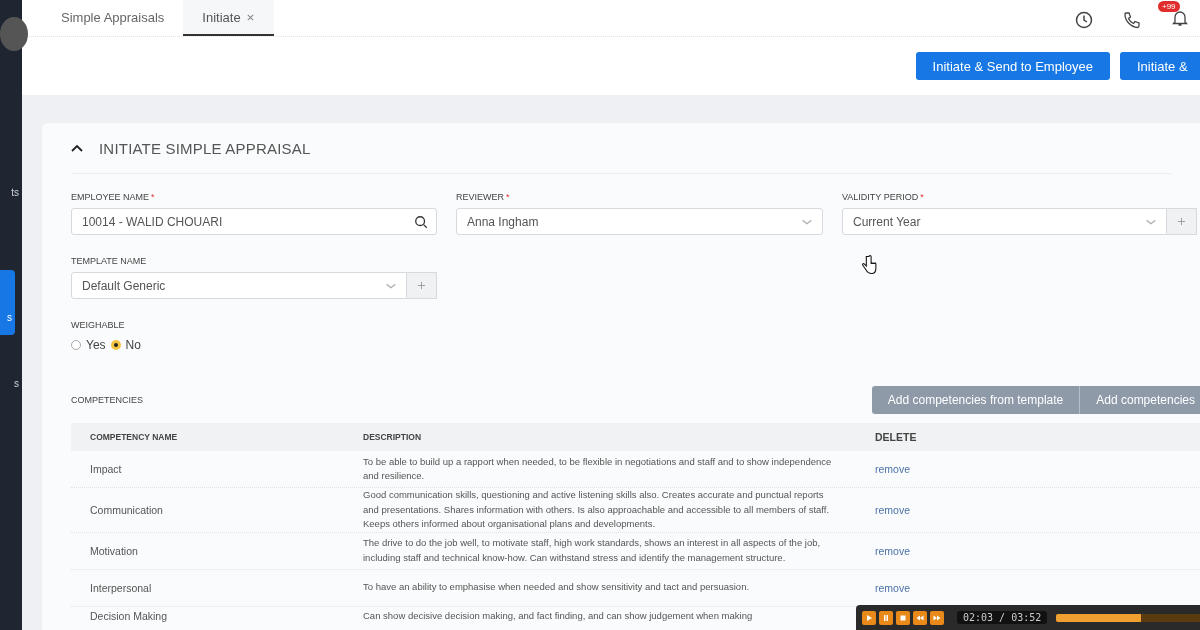 The image size is (1200, 630). I want to click on table-cell-text: Interpersonal, so click(121, 587).